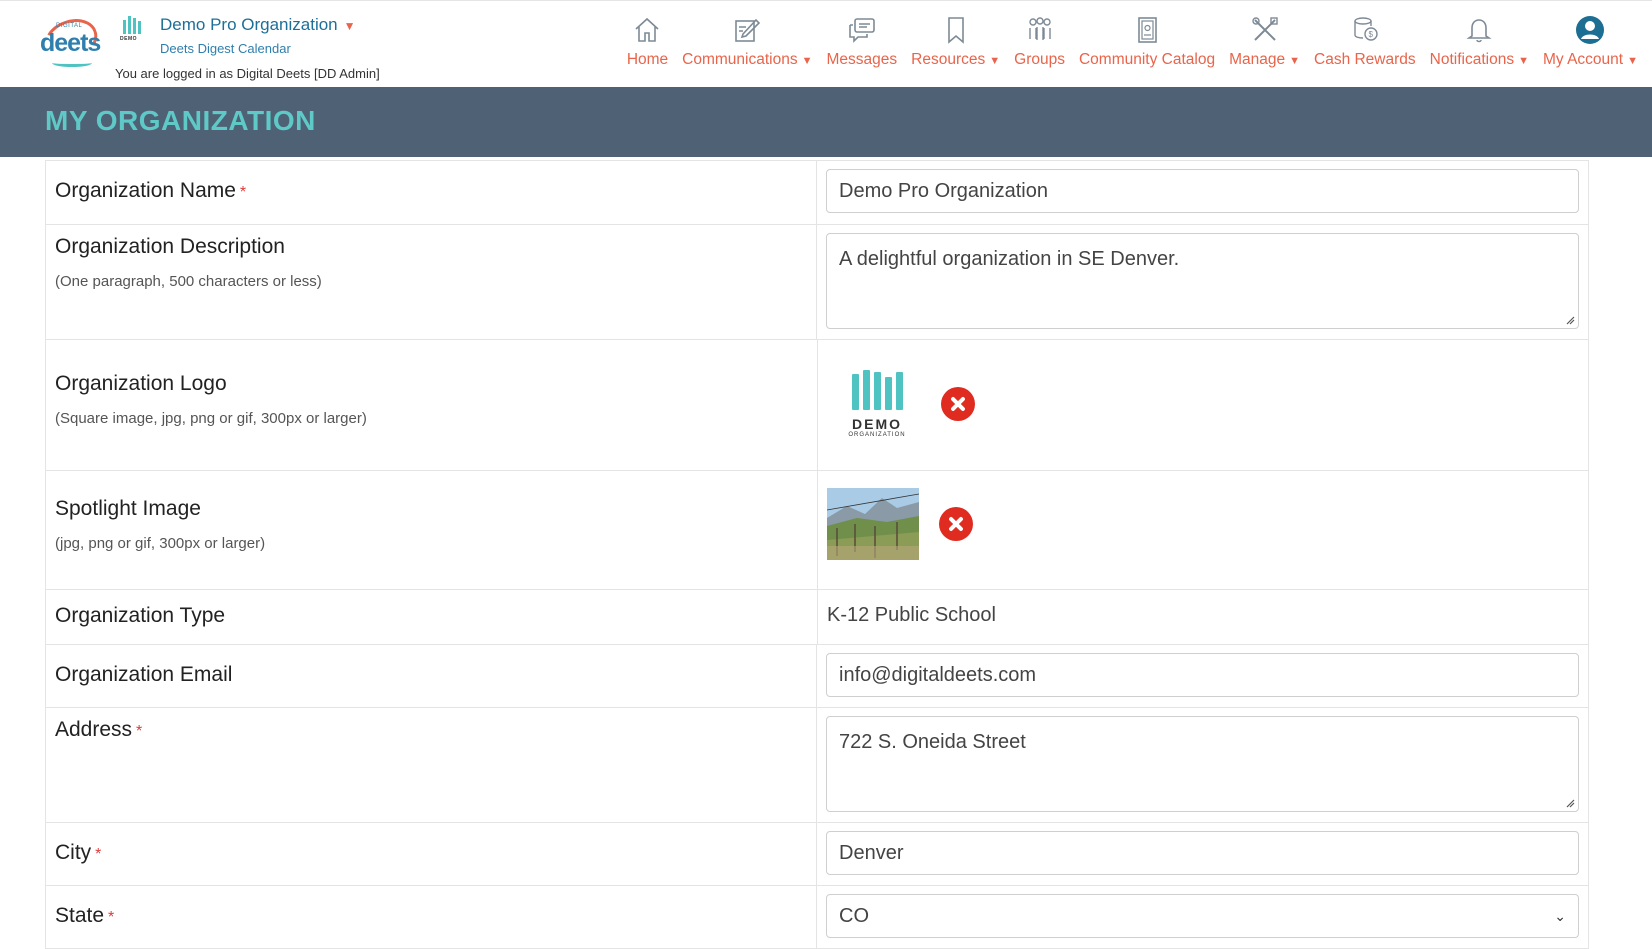 The image size is (1652, 949). What do you see at coordinates (128, 39) in the screenshot?
I see `org-mini-label: DEMO` at bounding box center [128, 39].